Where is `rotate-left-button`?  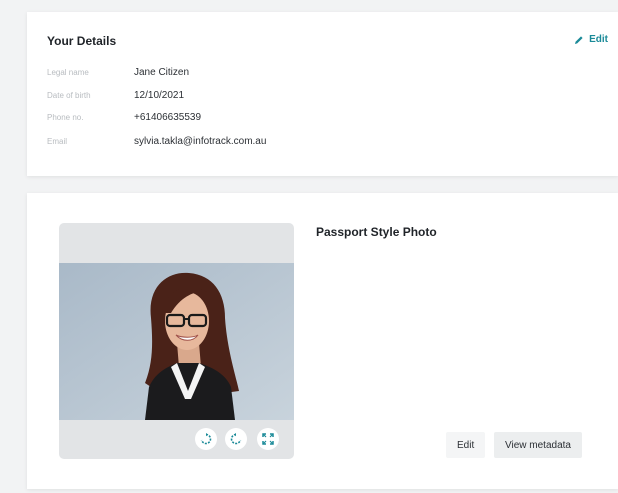 rotate-left-button is located at coordinates (236, 439).